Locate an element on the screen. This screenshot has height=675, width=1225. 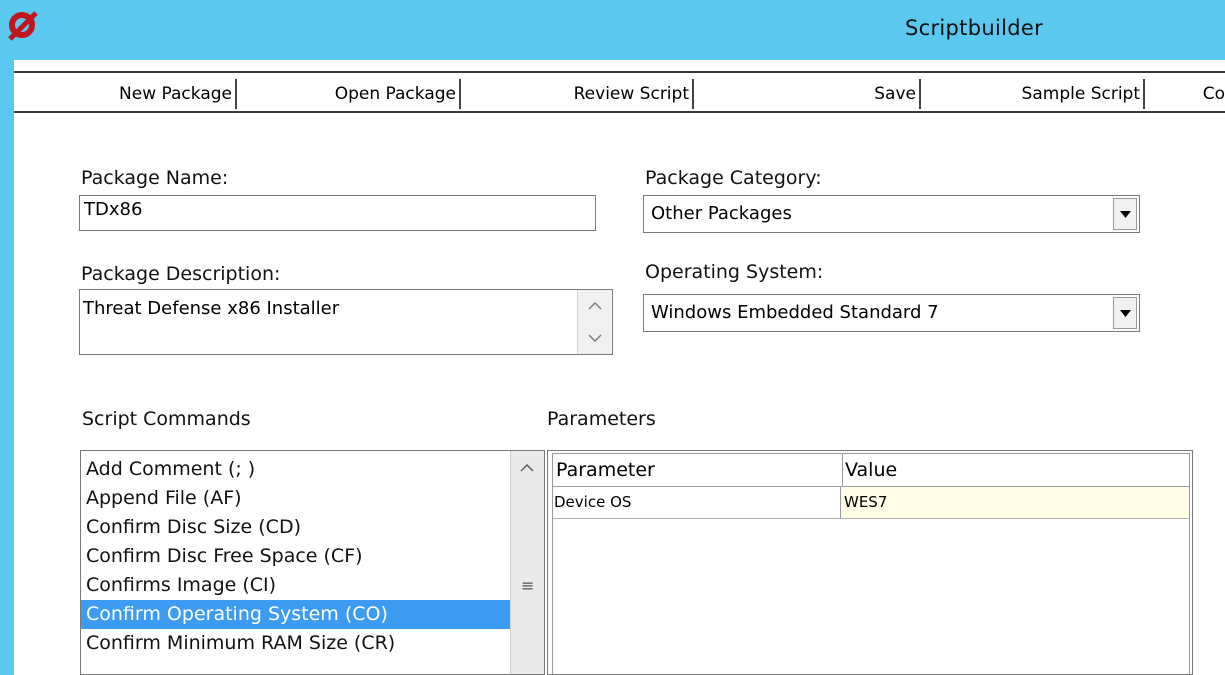
scroll-thumb-grip-icon: ≡ is located at coordinates (527, 585).